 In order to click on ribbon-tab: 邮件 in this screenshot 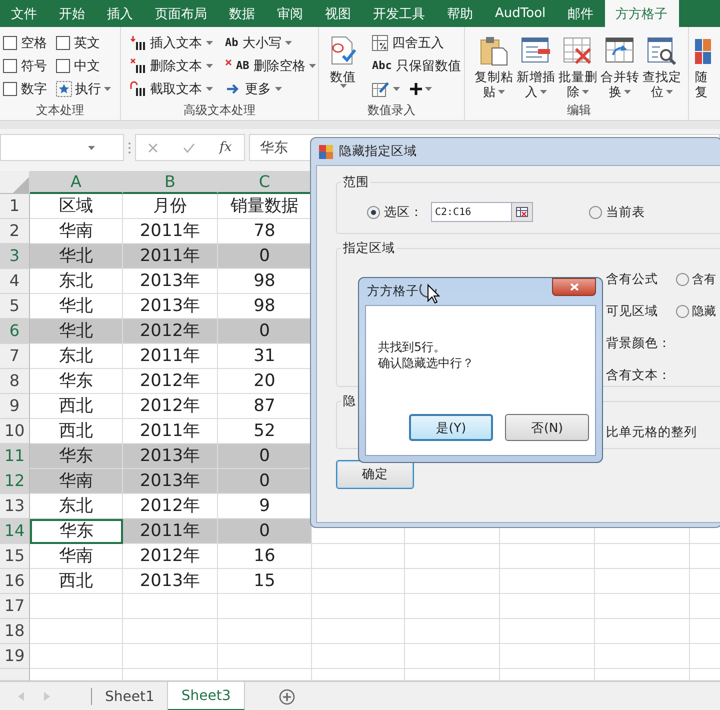, I will do `click(580, 13)`.